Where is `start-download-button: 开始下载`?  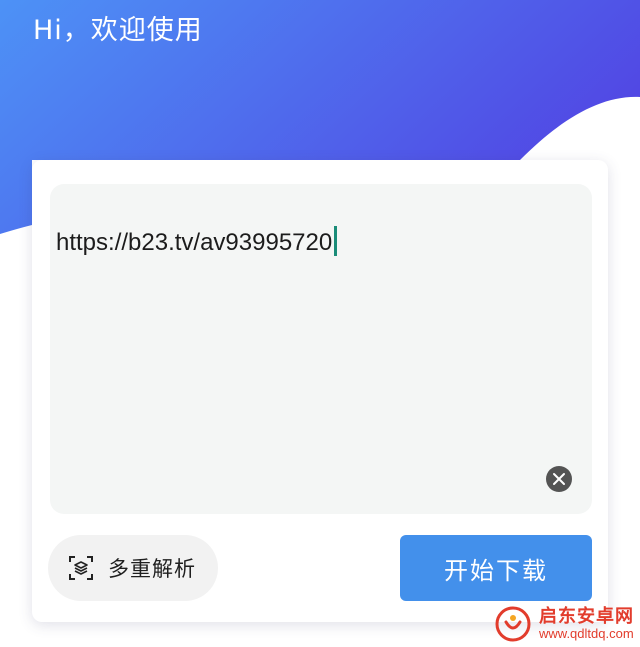 start-download-button: 开始下载 is located at coordinates (496, 568).